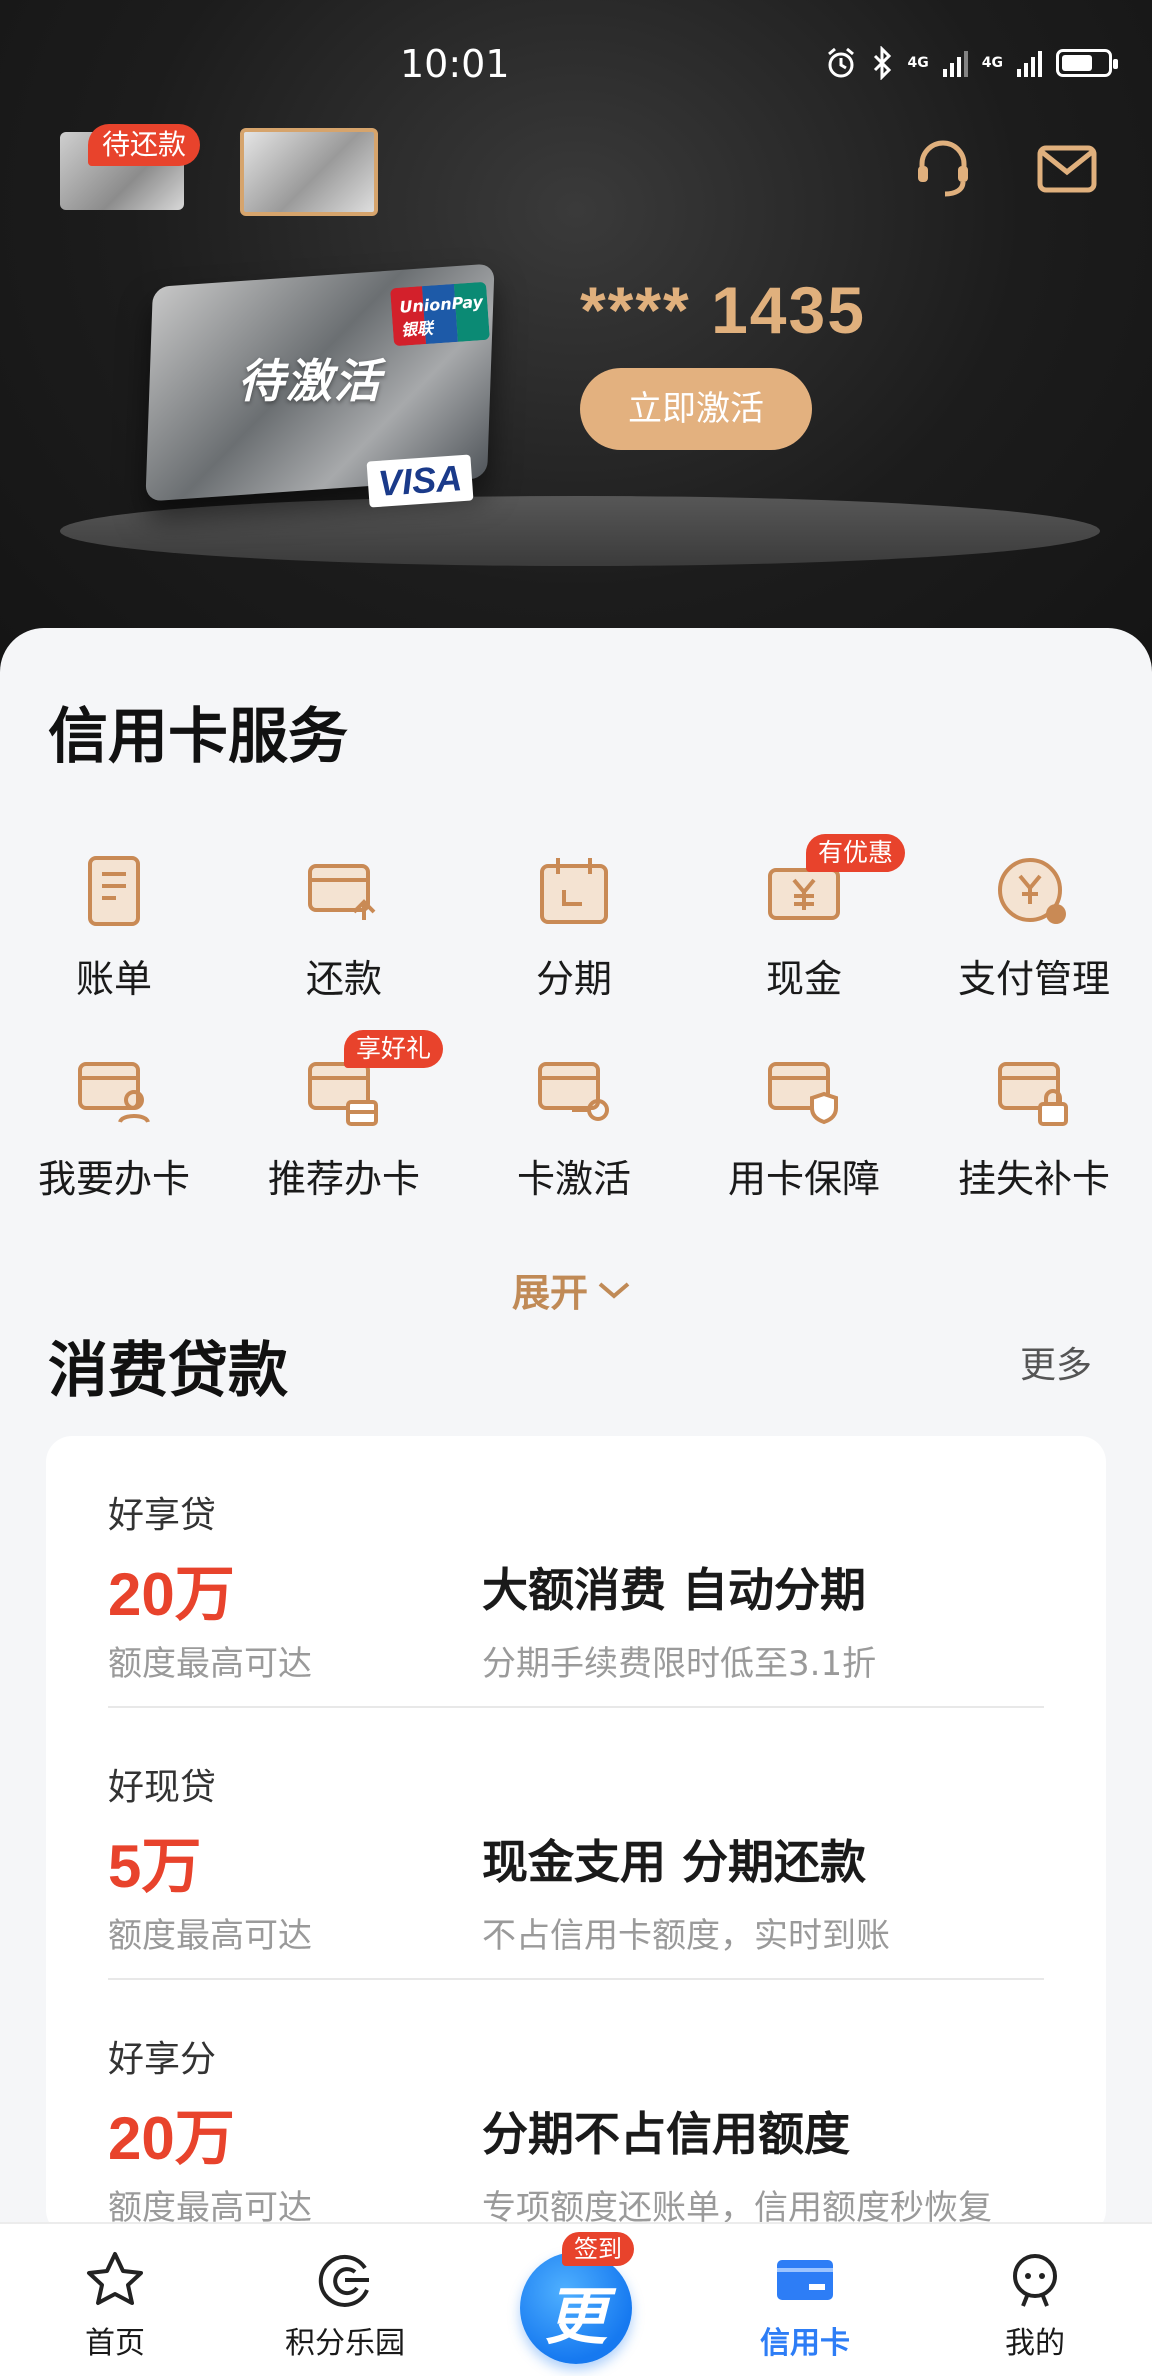 This screenshot has height=2376, width=1152. I want to click on service-label: 卡激活, so click(573, 1179).